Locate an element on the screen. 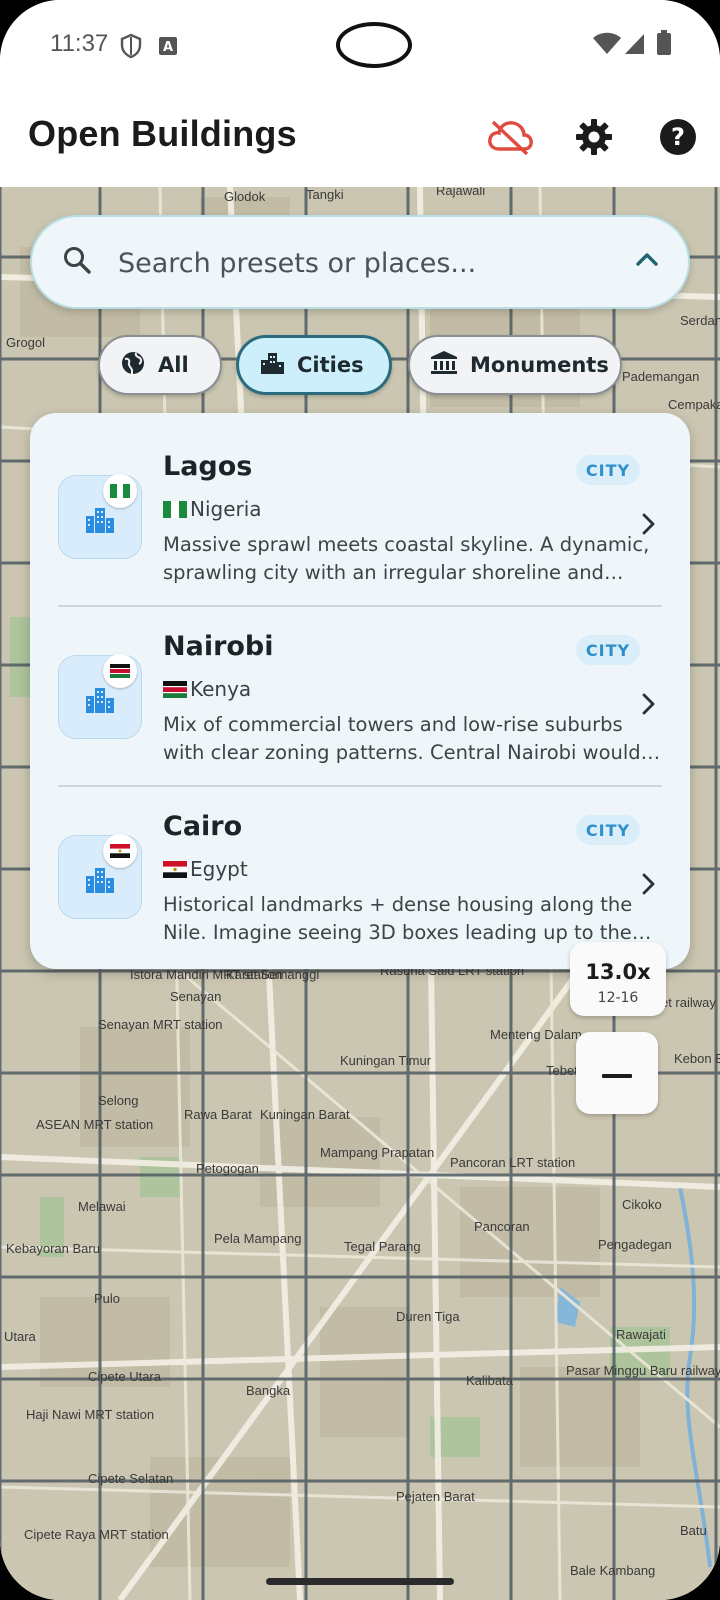 The image size is (720, 1600). monument-icon is located at coordinates (444, 365).